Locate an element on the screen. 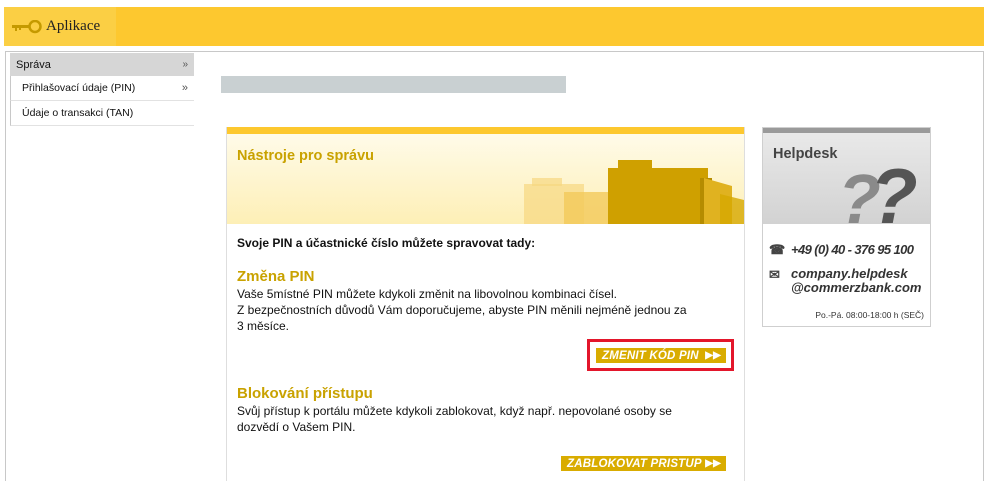  section-heading-change-pin: Změna PIN is located at coordinates (276, 276).